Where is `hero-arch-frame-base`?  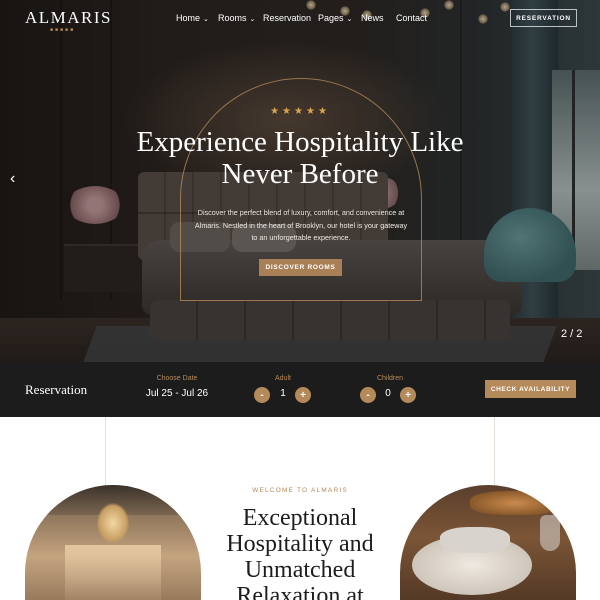
hero-arch-frame-base is located at coordinates (301, 300).